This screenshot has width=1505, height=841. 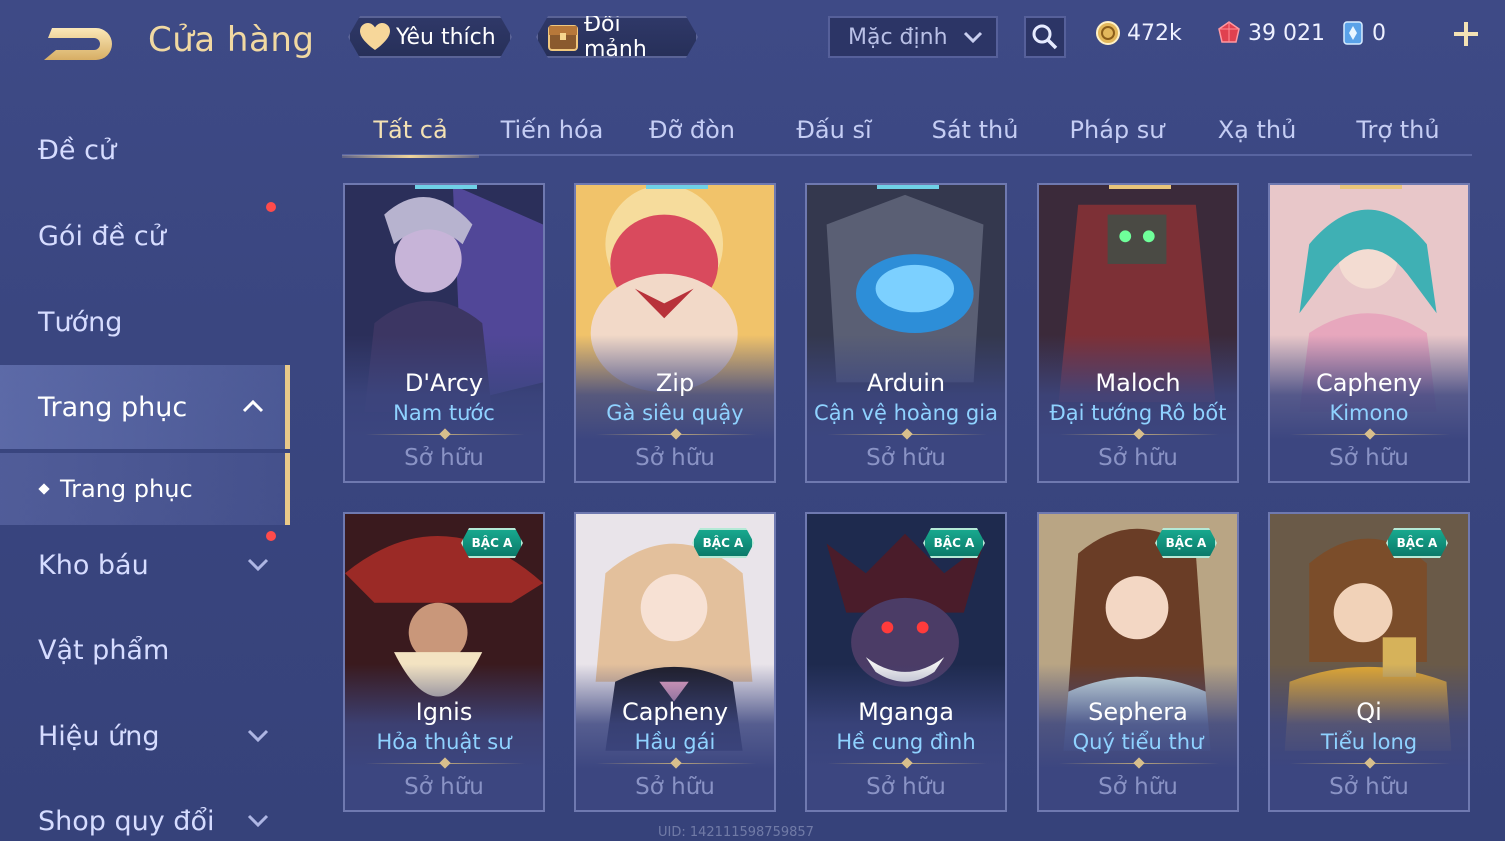 I want to click on sidebar-item-skins: Trang phục, so click(x=145, y=407).